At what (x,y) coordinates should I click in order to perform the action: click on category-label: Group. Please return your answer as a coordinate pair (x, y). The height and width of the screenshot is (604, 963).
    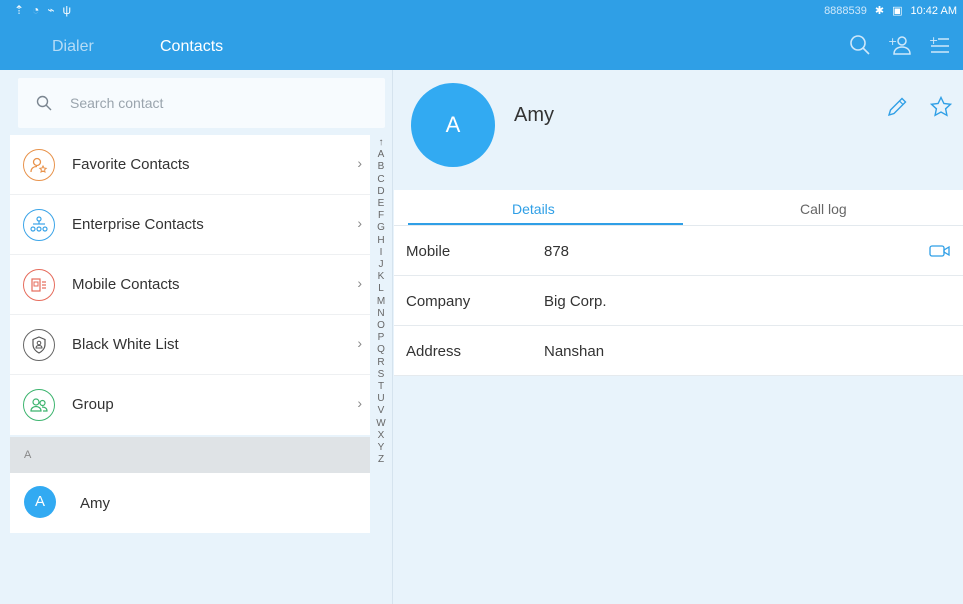
    Looking at the image, I should click on (93, 404).